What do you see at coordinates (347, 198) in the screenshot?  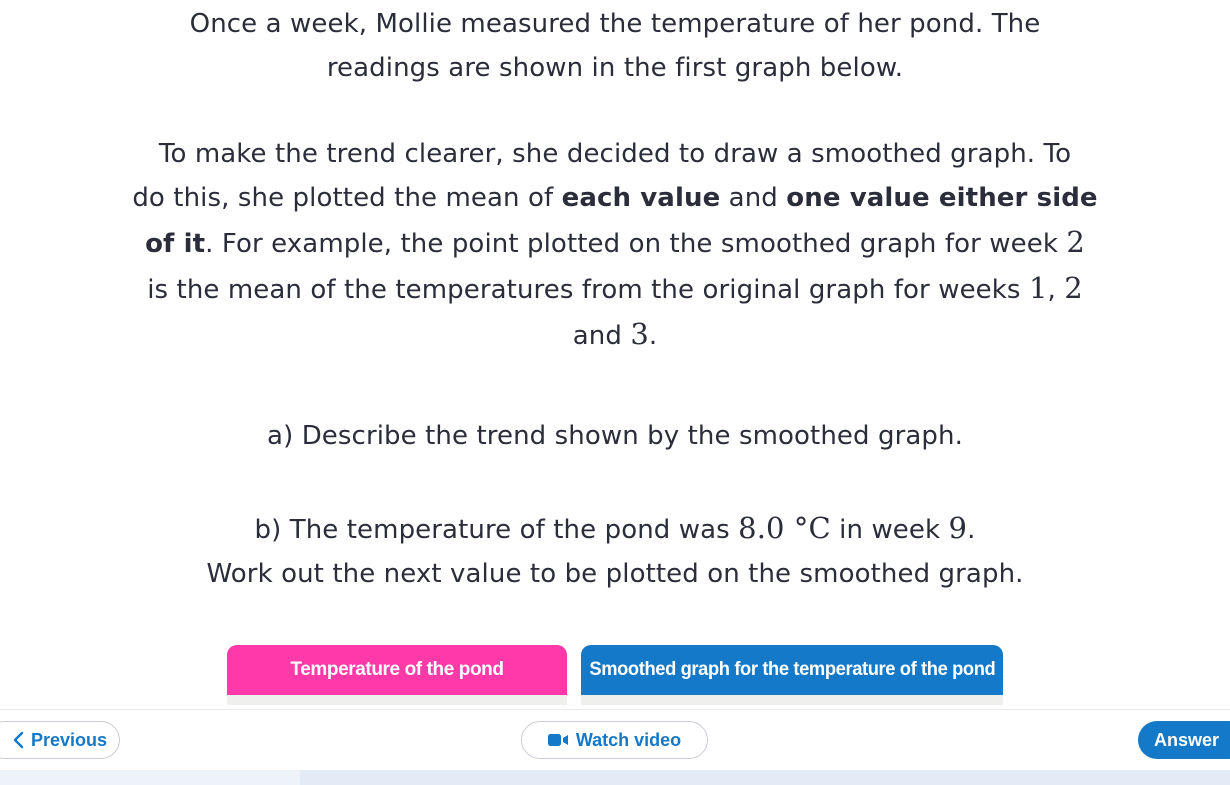 I see `method-text: do this, she plotted the mean of` at bounding box center [347, 198].